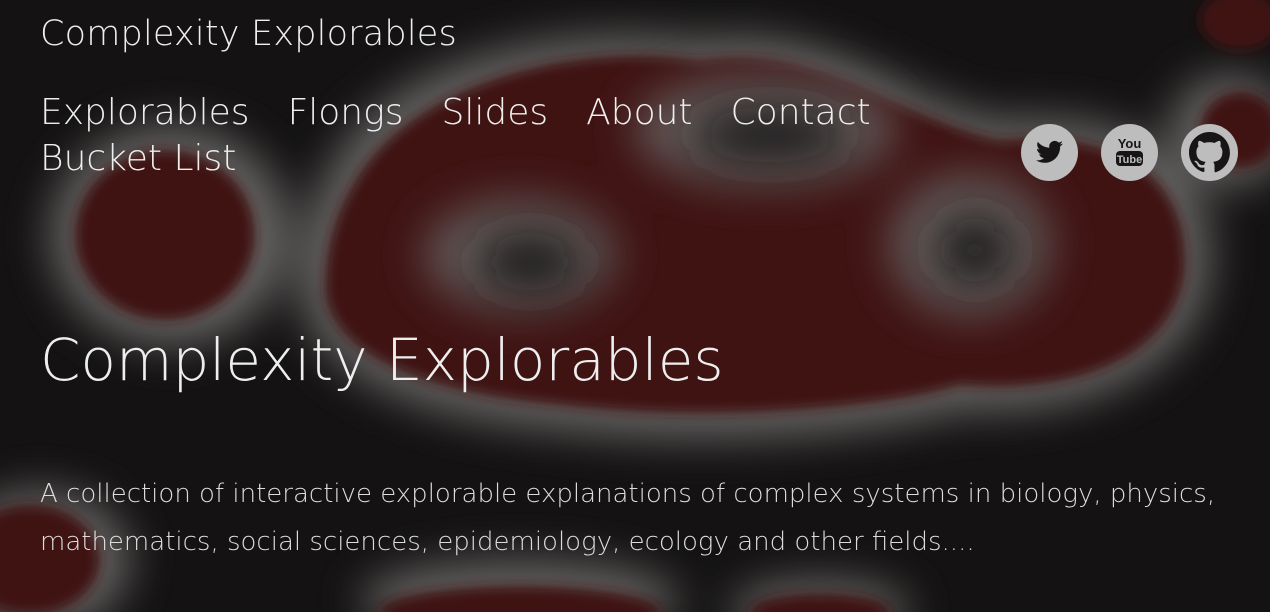 This screenshot has width=1270, height=612. Describe the element at coordinates (494, 113) in the screenshot. I see `nav-item-slides: Slides` at that location.